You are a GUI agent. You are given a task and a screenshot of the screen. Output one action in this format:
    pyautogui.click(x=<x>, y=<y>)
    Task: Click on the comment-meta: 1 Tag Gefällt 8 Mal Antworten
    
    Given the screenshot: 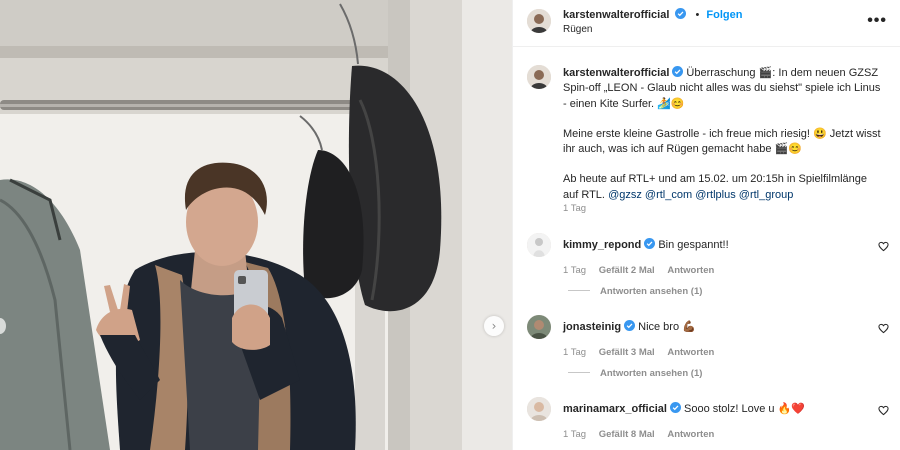 What is the action you would take?
    pyautogui.click(x=643, y=434)
    